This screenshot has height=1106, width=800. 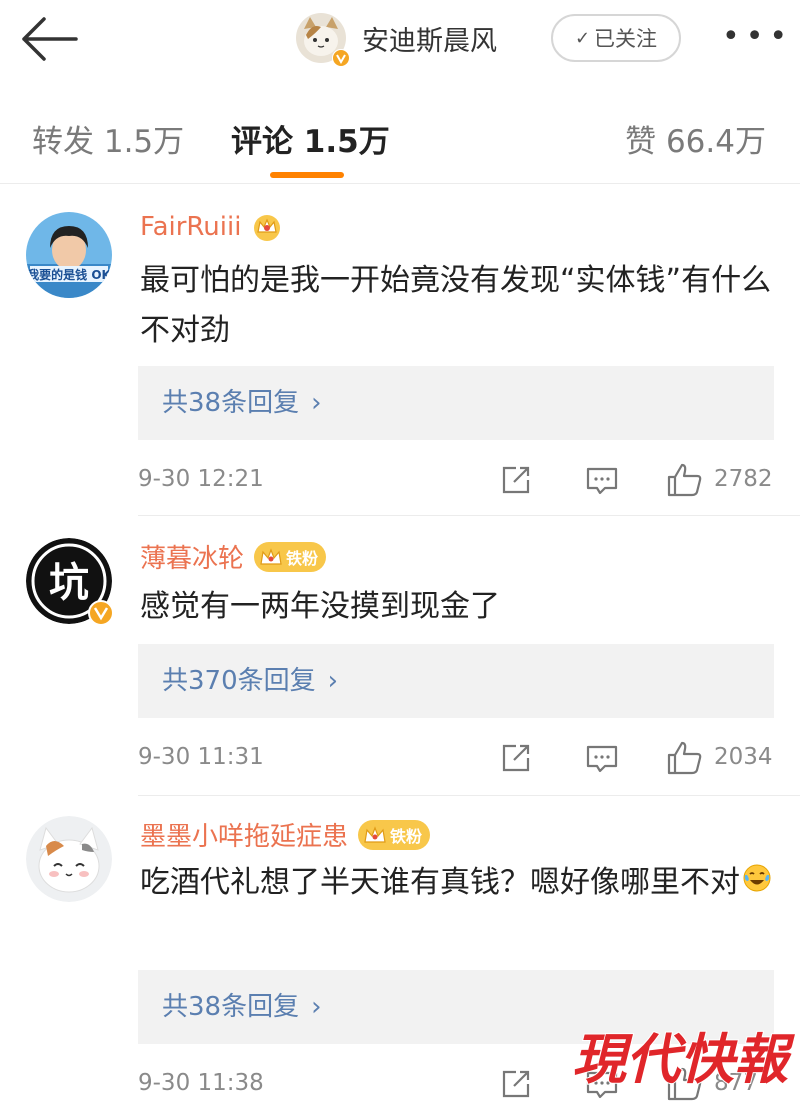 I want to click on back-arrow-icon, so click(x=49, y=39).